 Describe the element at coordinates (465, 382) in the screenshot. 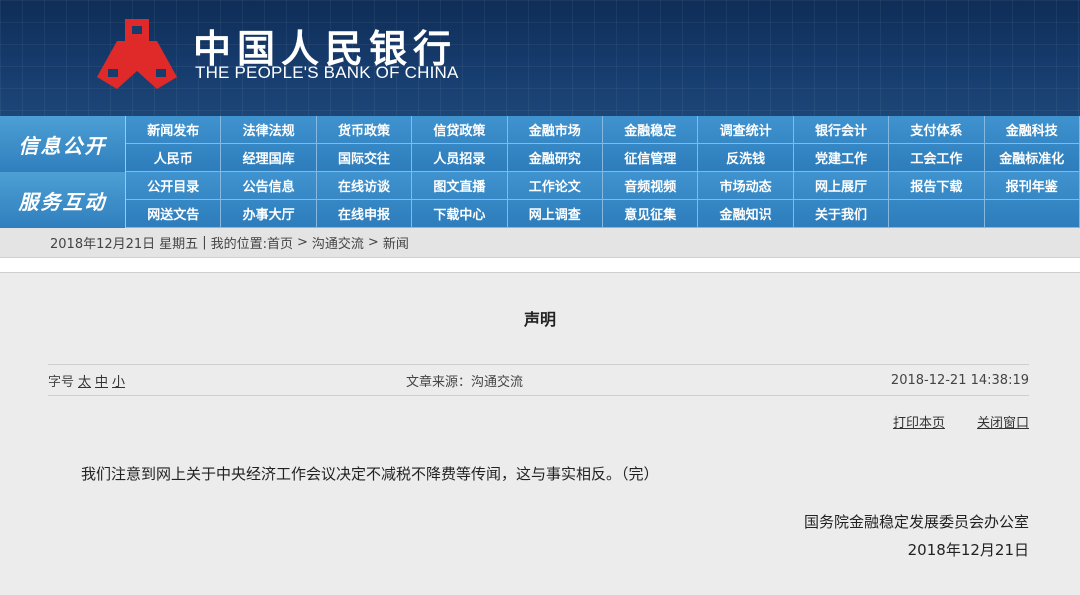

I see `article-source: 文章来源：沟通交流` at that location.